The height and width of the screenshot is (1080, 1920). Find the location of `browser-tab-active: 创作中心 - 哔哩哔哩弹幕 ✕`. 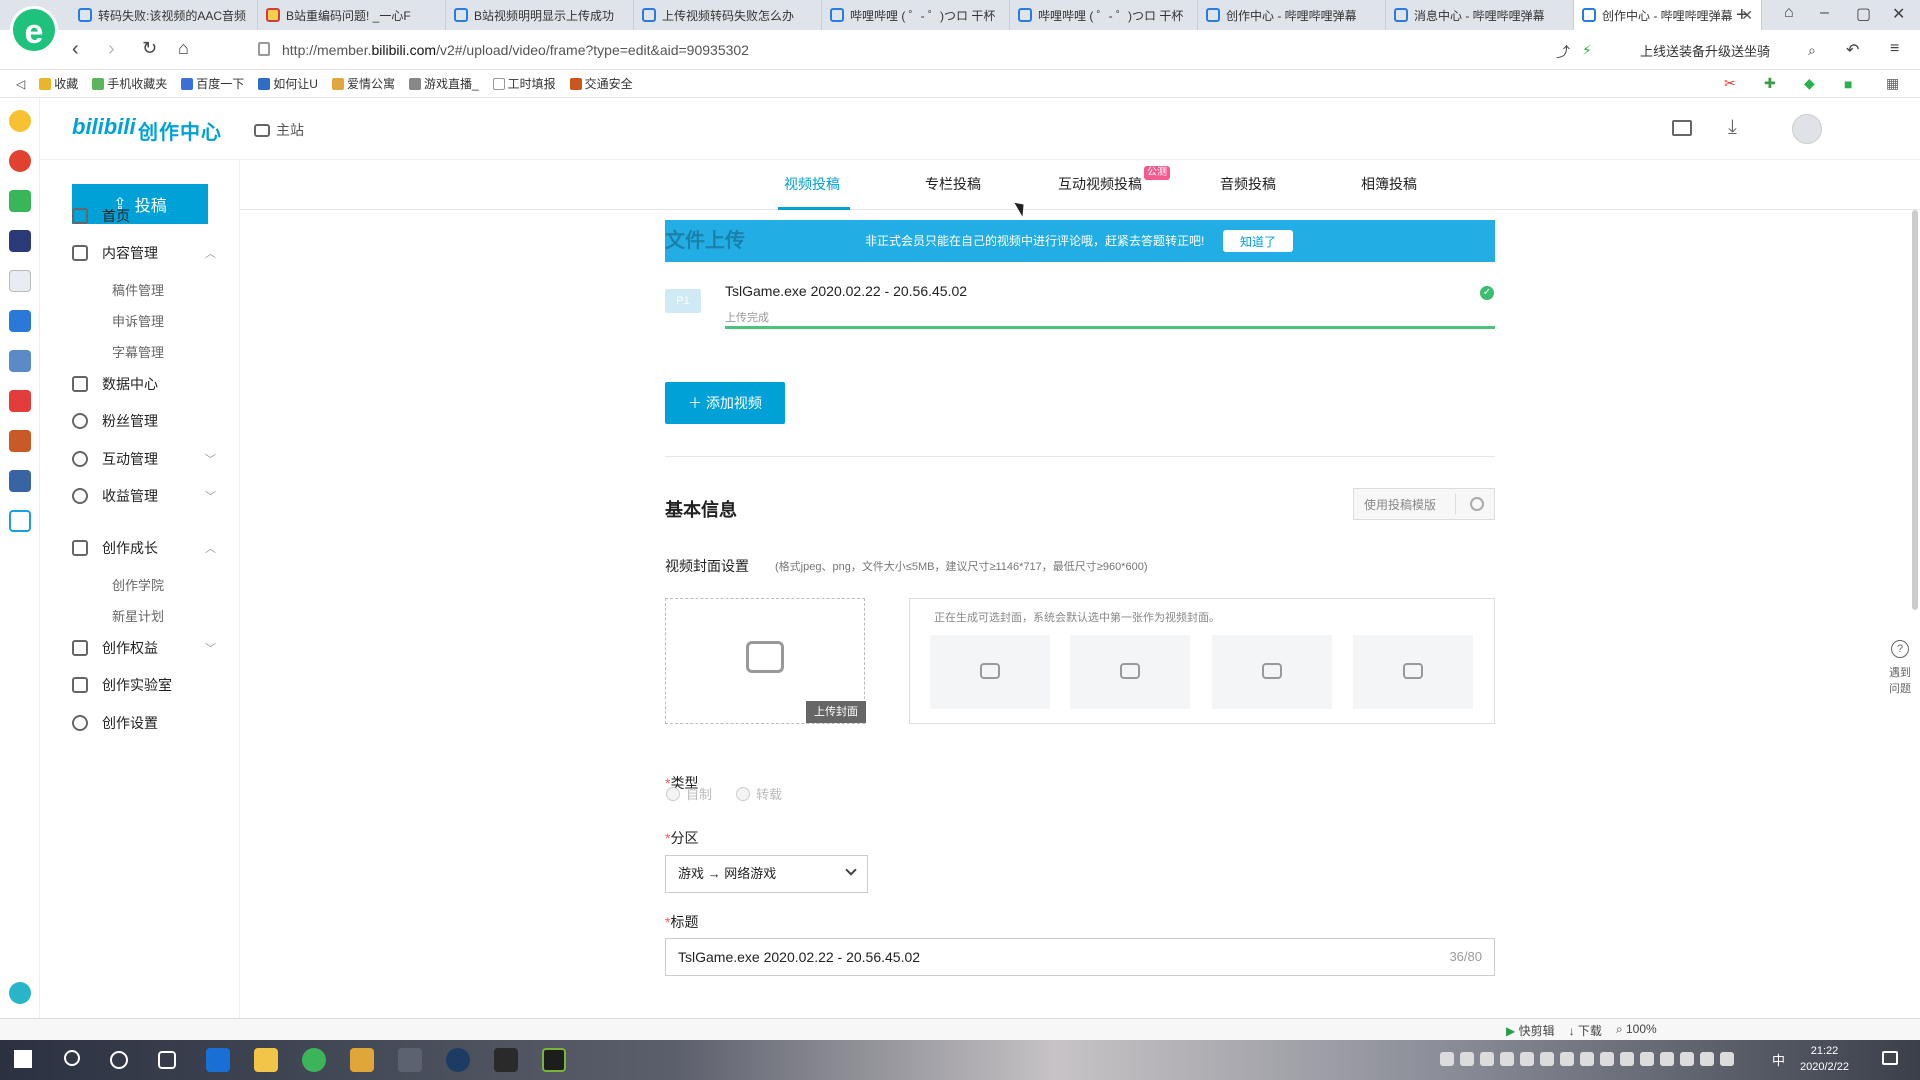

browser-tab-active: 创作中心 - 哔哩哔哩弹幕 ✕ is located at coordinates (1668, 15).